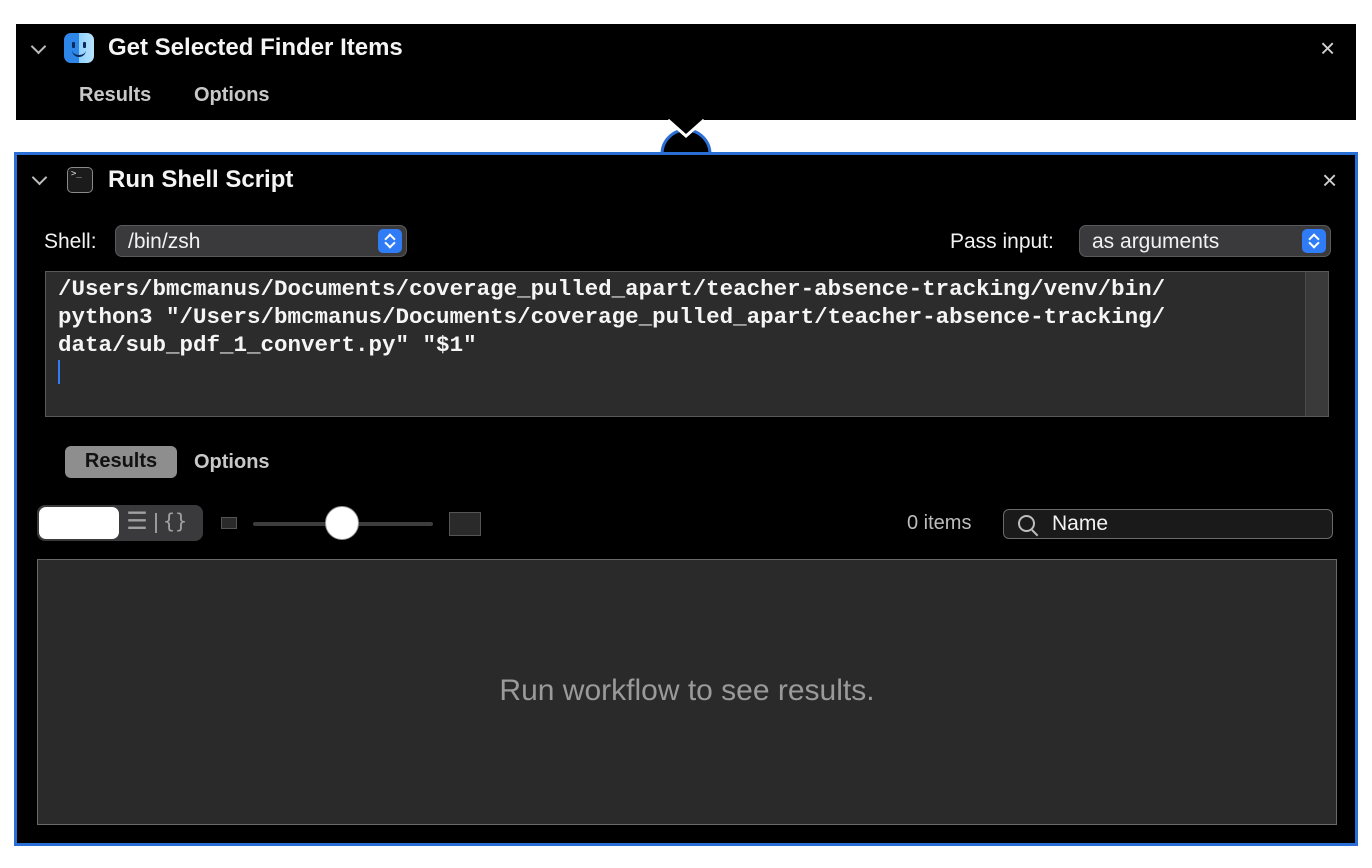 The width and height of the screenshot is (1372, 868). I want to click on json-view-icon: {}, so click(175, 521).